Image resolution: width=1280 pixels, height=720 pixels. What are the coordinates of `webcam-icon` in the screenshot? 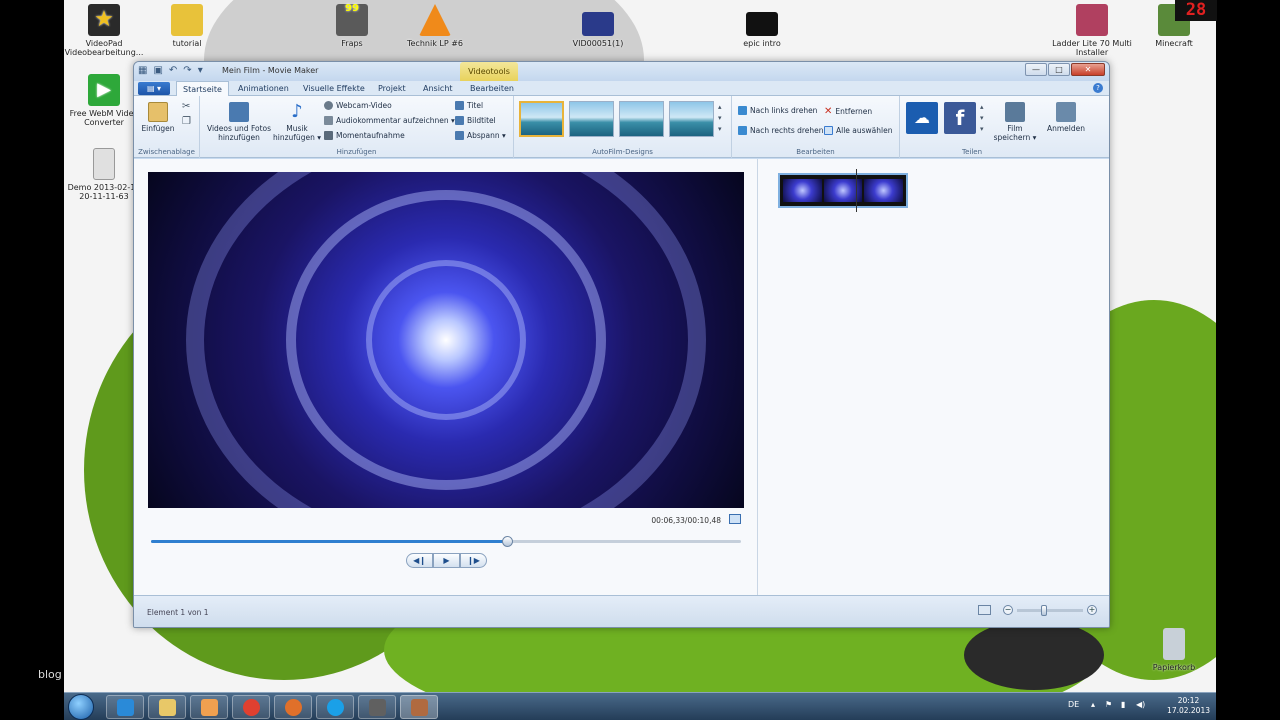 It's located at (328, 105).